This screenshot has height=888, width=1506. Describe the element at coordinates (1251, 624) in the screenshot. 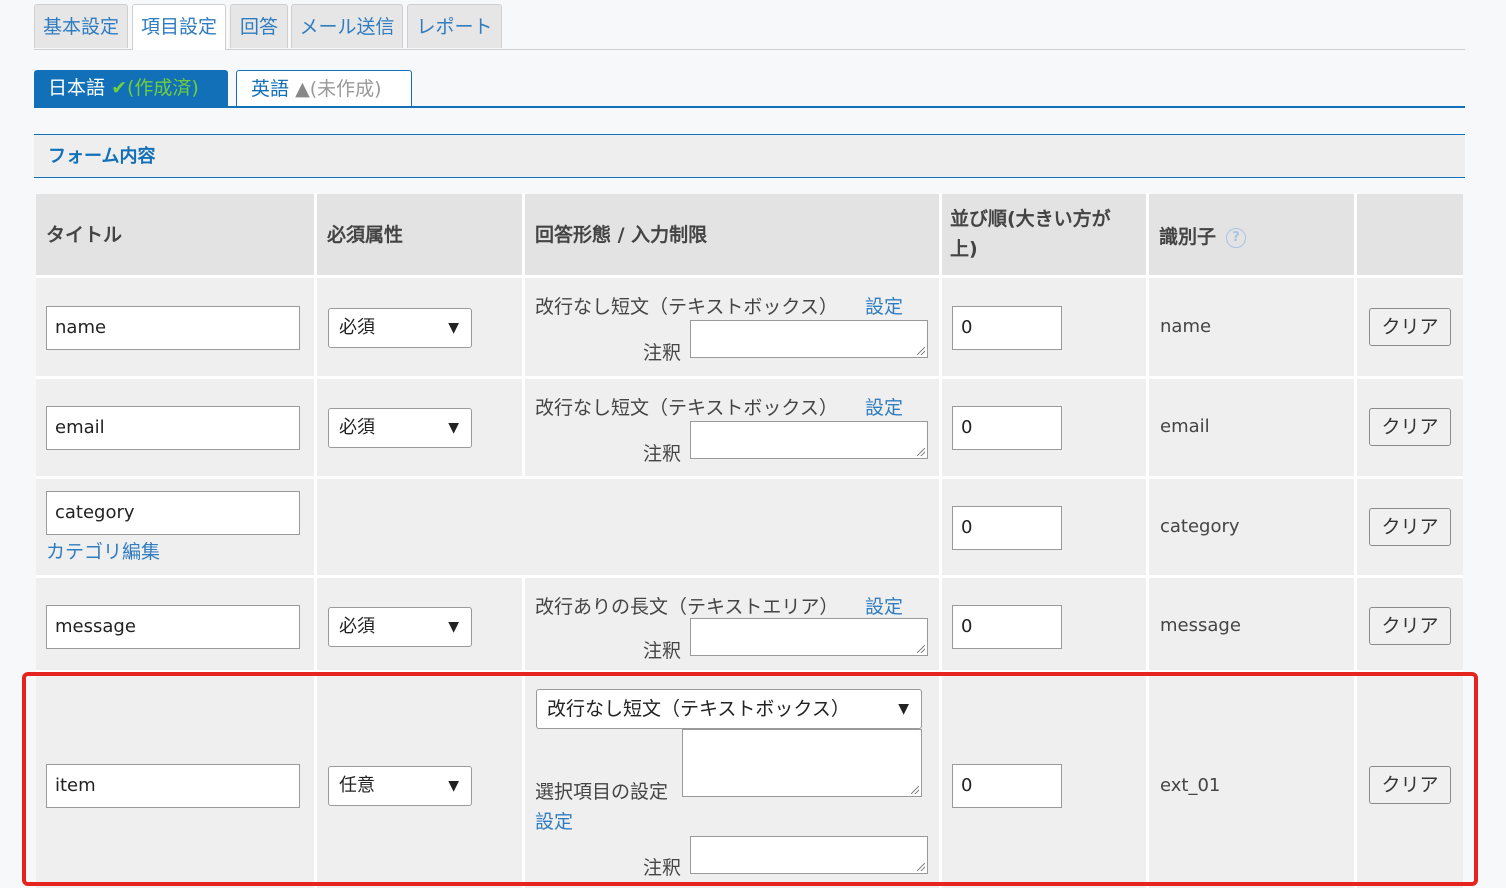

I see `row4-identifier-cell: message` at that location.